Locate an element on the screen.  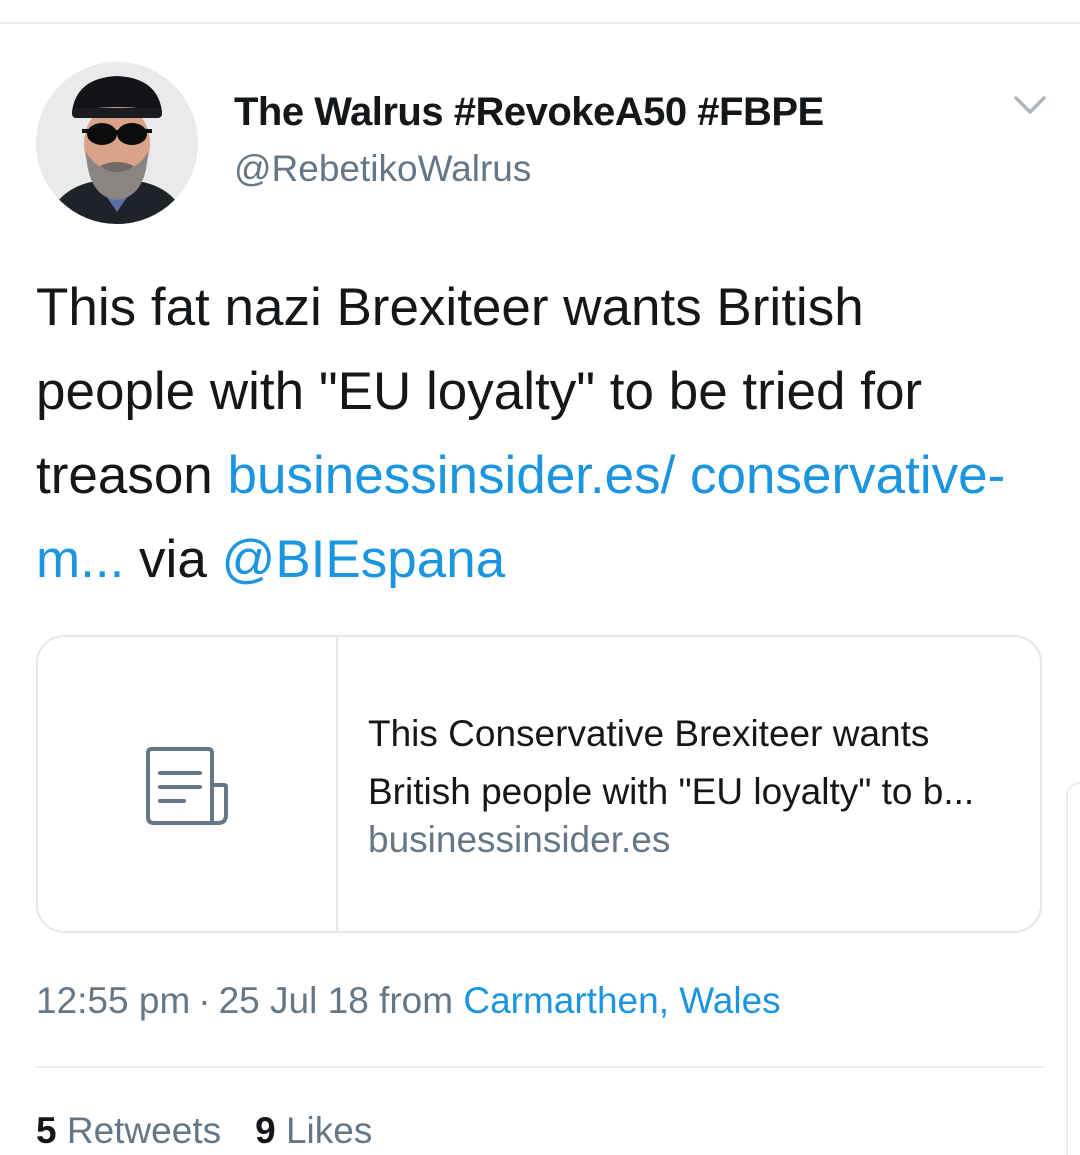
tweet-time: 12:55 pm is located at coordinates (113, 1000).